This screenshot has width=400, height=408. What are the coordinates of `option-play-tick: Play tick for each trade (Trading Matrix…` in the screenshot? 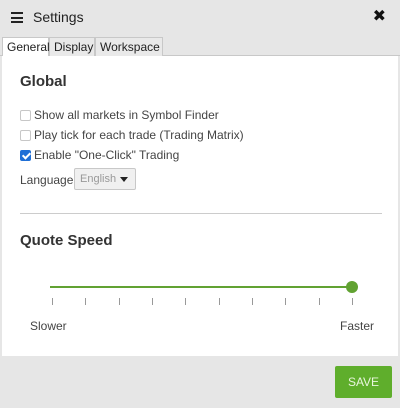 It's located at (132, 135).